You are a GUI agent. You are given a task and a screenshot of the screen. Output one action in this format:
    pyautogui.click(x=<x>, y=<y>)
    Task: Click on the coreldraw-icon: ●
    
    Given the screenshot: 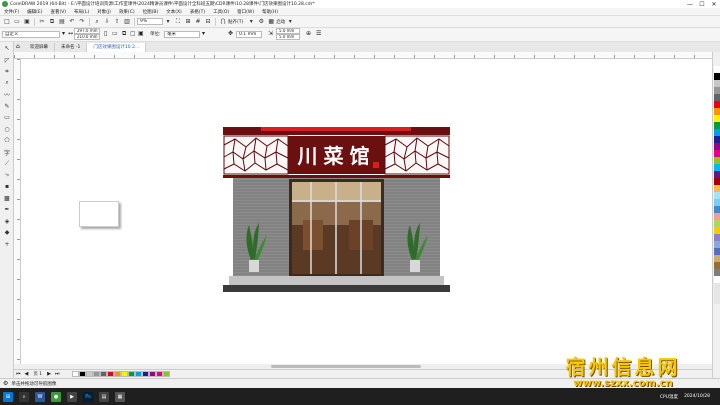 What is the action you would take?
    pyautogui.click(x=56, y=396)
    